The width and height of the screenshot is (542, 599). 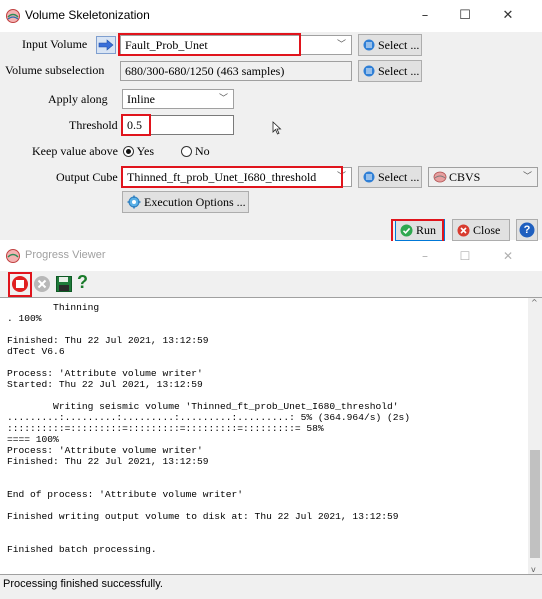 I want to click on save-icon, so click(x=64, y=284).